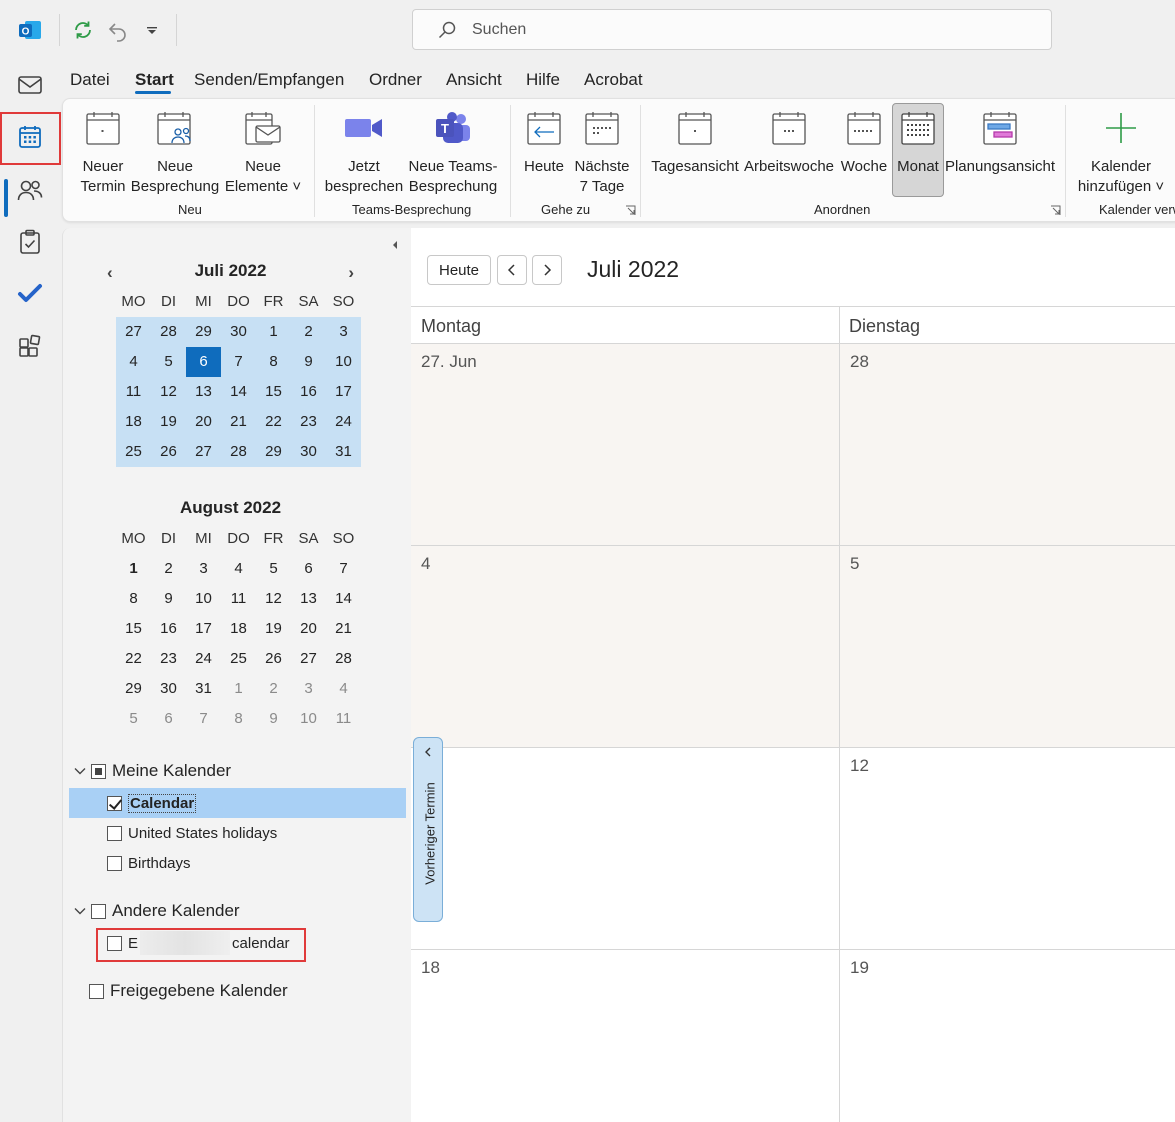 The width and height of the screenshot is (1175, 1122). I want to click on day-cell: 19, so click(1007, 1035).